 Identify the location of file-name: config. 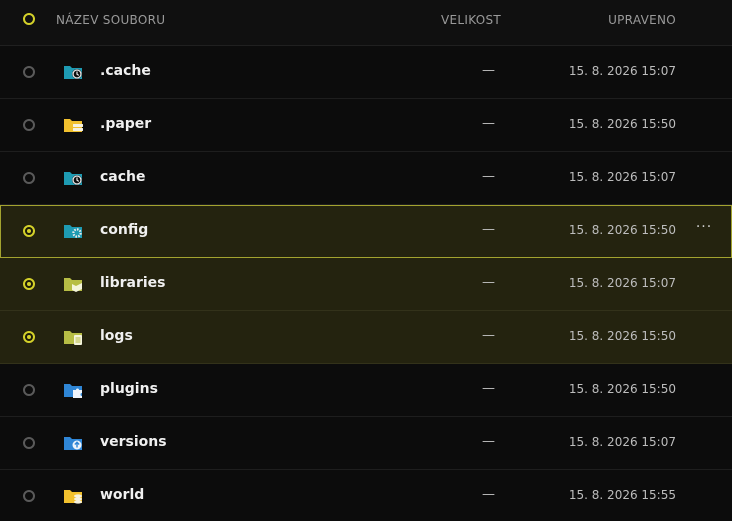
(124, 230).